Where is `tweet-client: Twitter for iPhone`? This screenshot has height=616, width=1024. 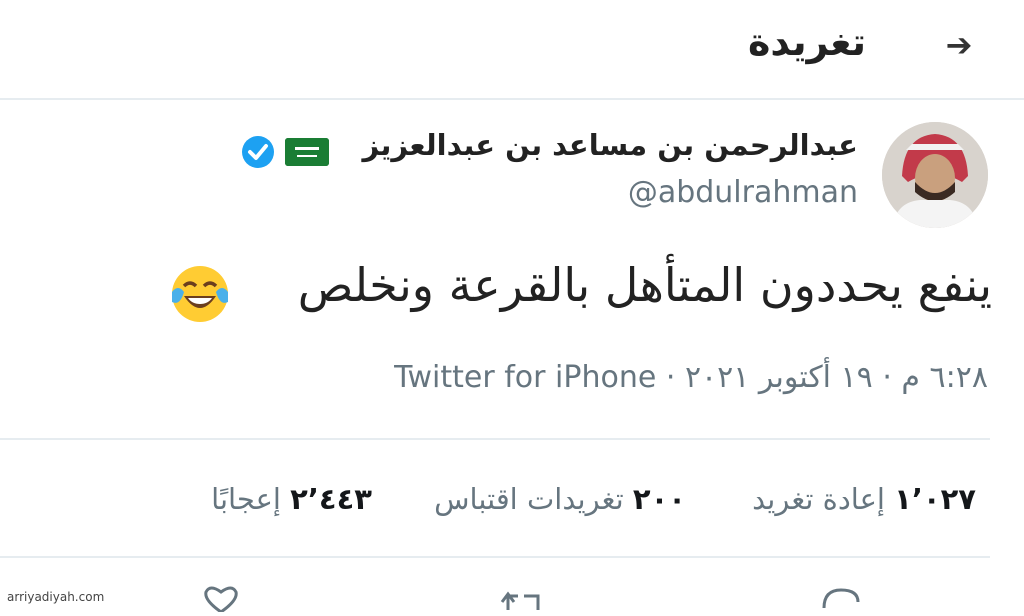
tweet-client: Twitter for iPhone is located at coordinates (525, 377).